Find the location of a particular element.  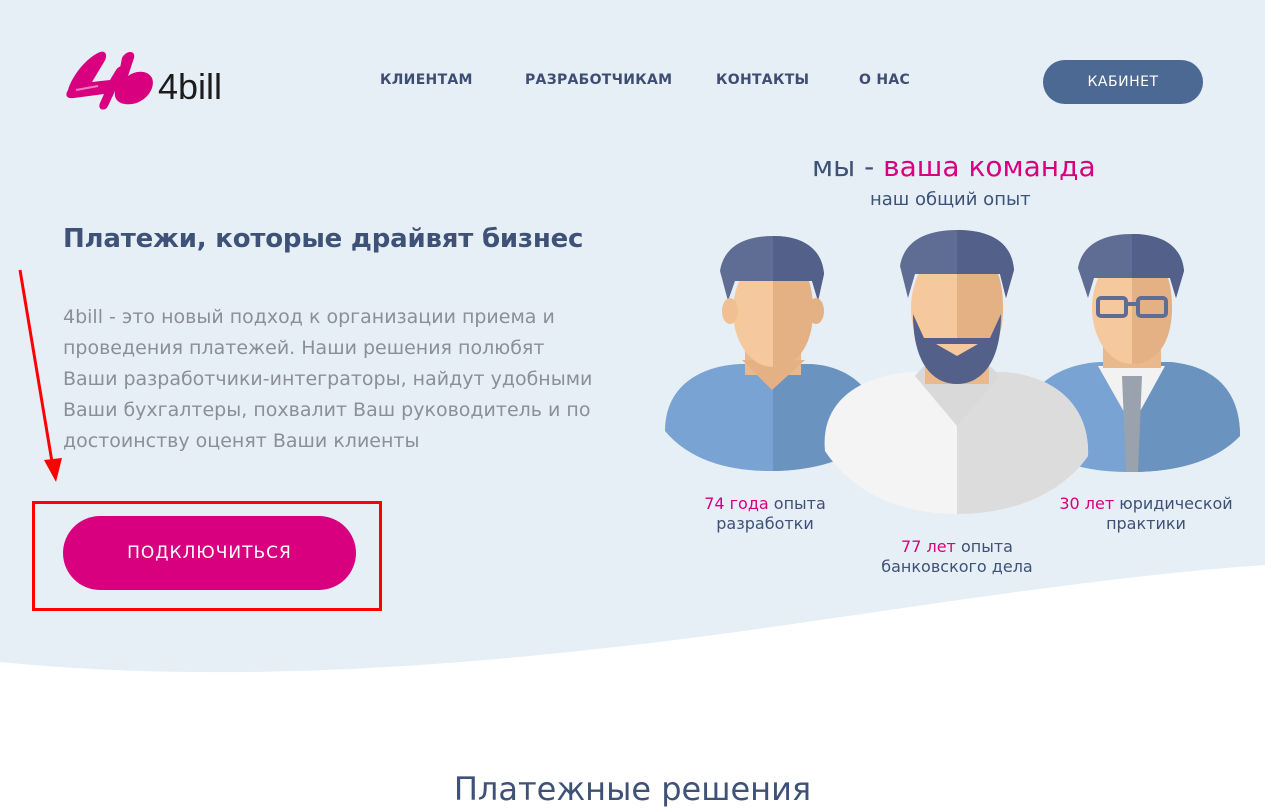

annotation-arrow-icon is located at coordinates (40, 375).